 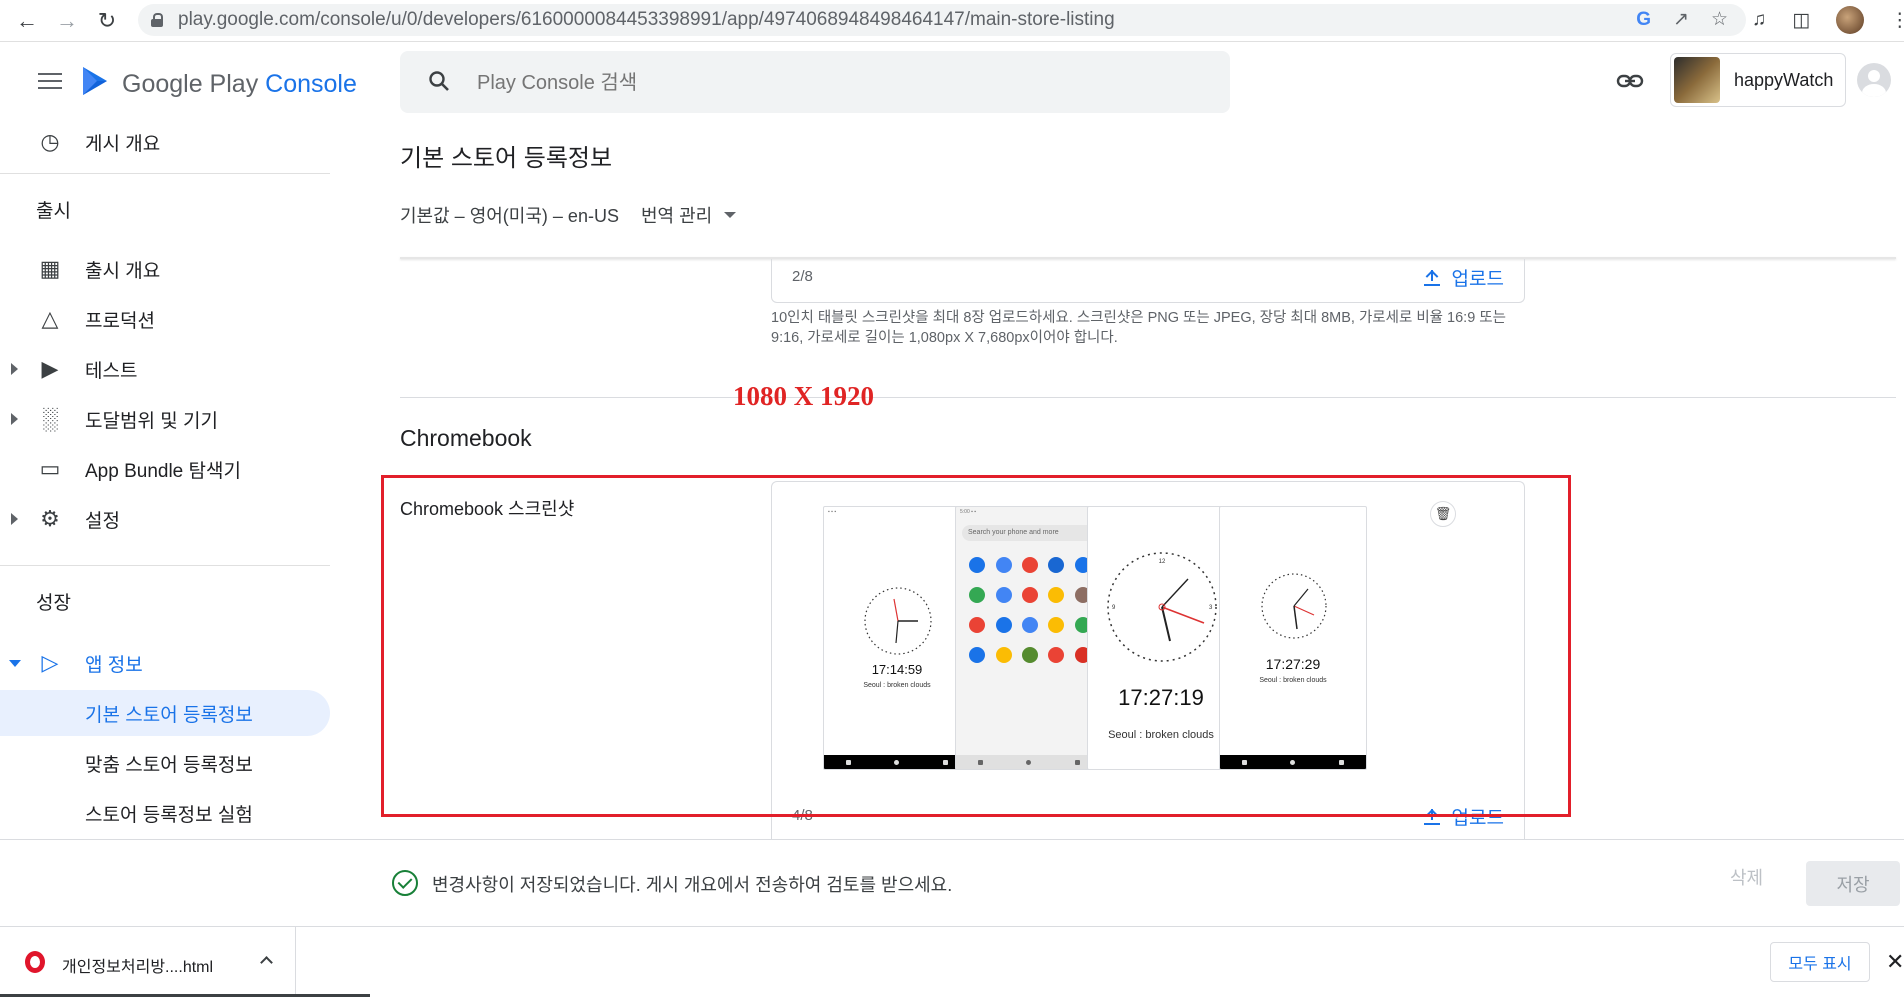 I want to click on sidebar-item-testing: ▶ 테스트, so click(x=165, y=369).